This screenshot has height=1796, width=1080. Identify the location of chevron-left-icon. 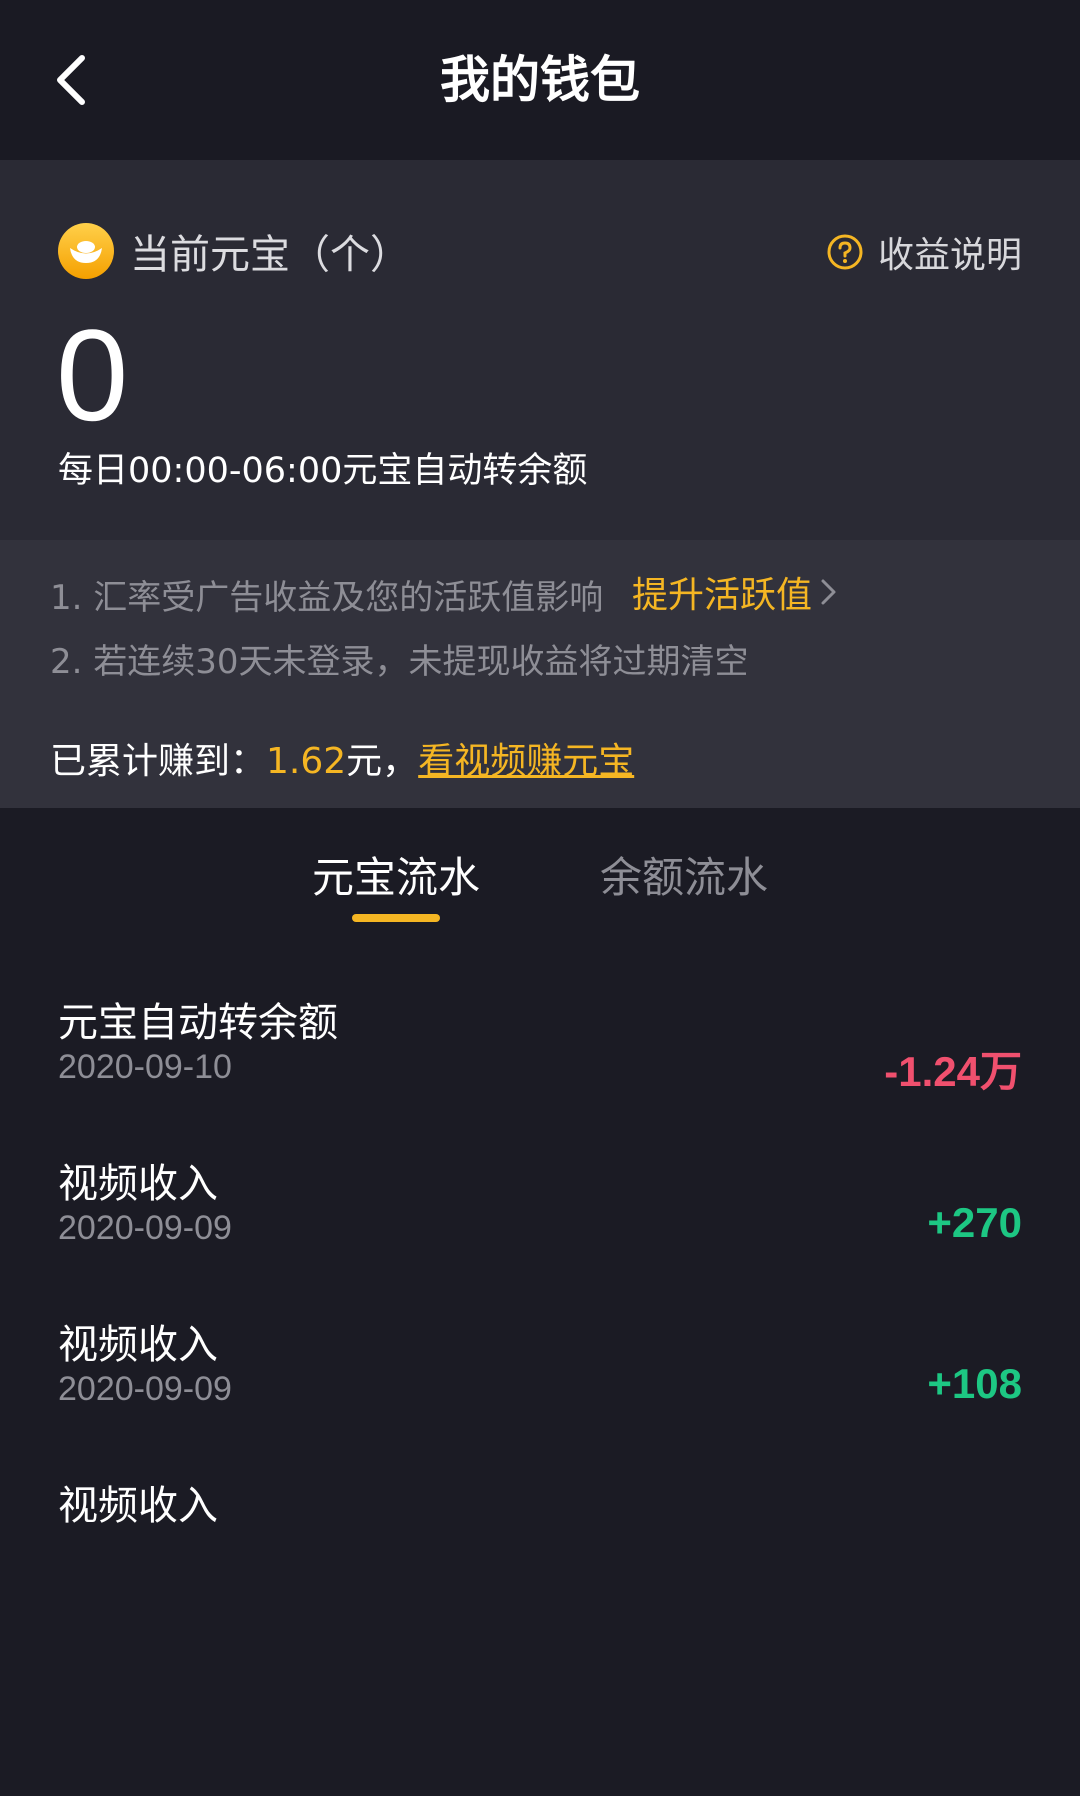
(71, 80).